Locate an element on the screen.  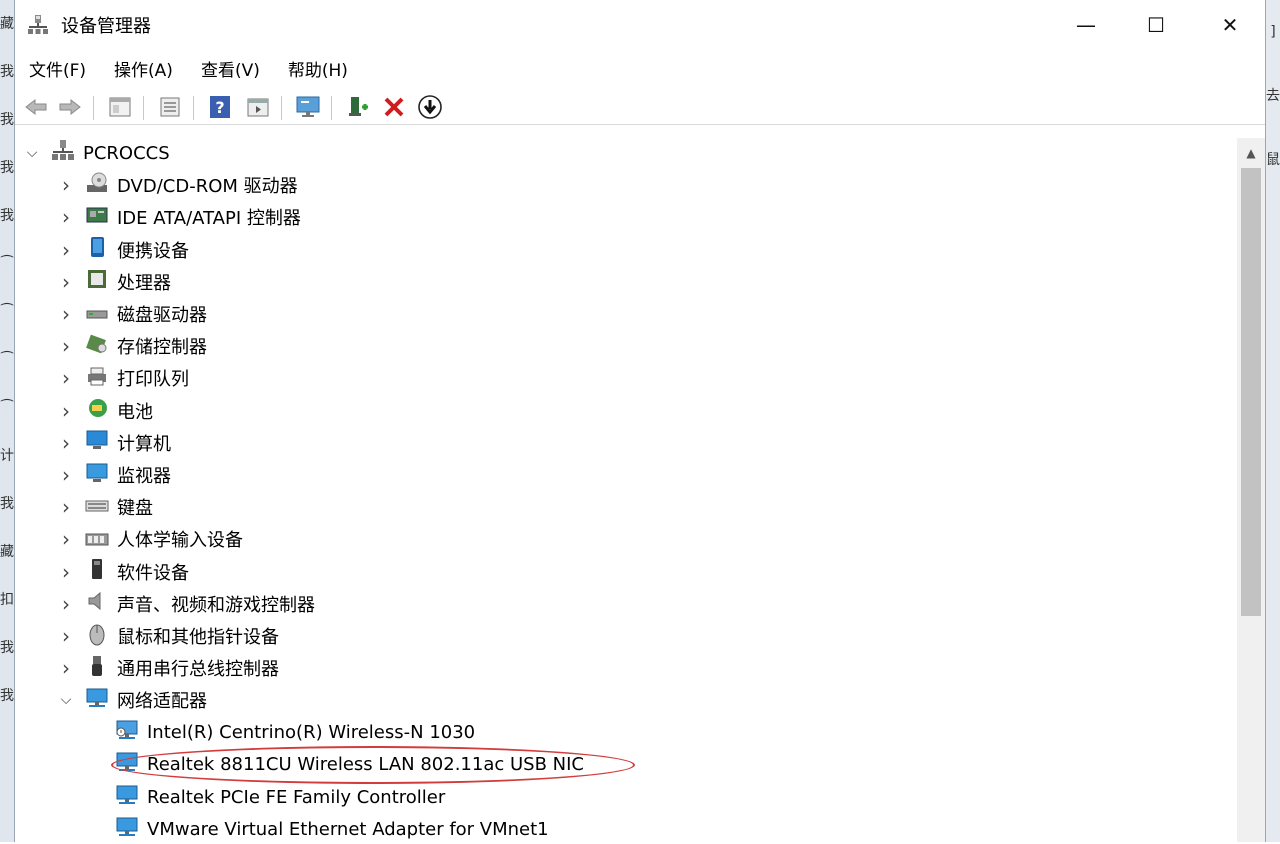
menu-file: 文件(F) is located at coordinates (57, 68).